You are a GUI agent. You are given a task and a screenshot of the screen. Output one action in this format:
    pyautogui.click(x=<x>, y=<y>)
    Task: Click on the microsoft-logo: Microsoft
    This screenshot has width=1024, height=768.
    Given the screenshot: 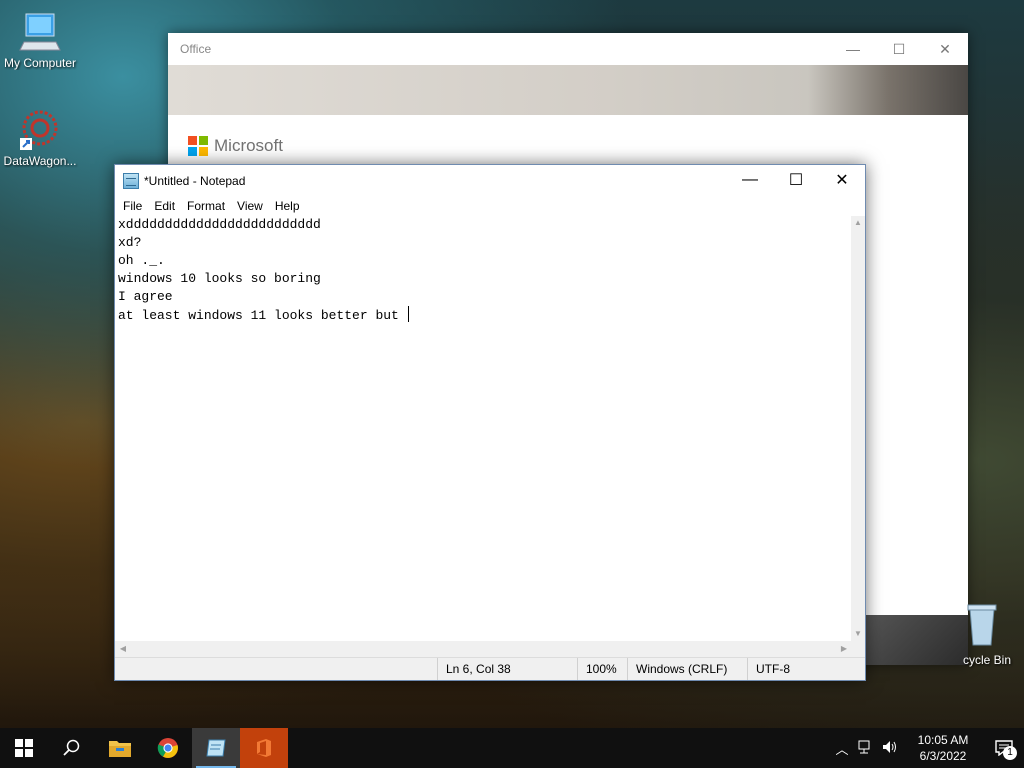 What is the action you would take?
    pyautogui.click(x=235, y=146)
    